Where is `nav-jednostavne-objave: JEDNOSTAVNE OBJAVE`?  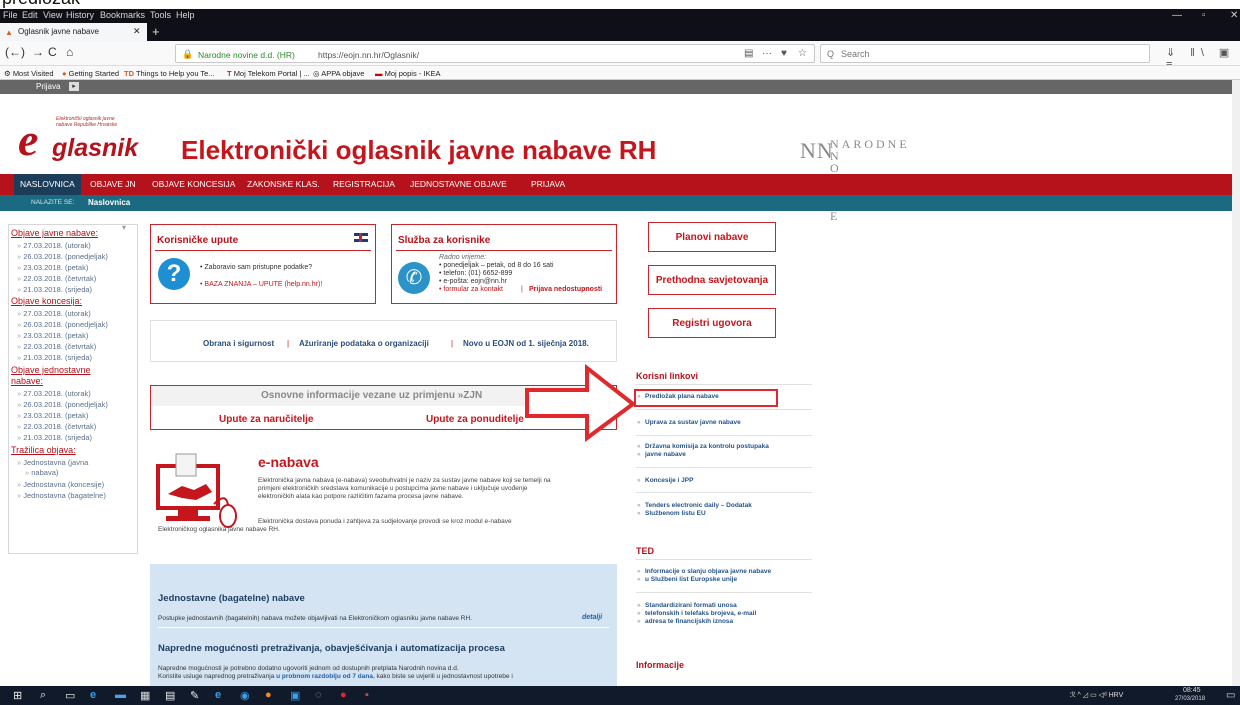 nav-jednostavne-objave: JEDNOSTAVNE OBJAVE is located at coordinates (458, 184).